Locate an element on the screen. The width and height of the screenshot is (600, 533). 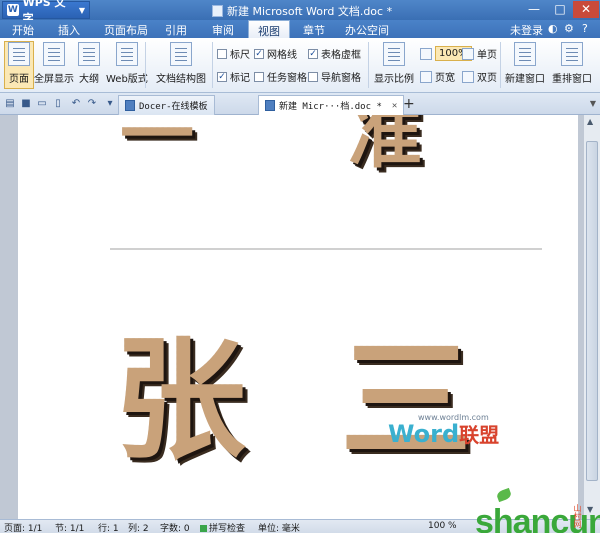
window-title: 新建 Microsoft Word 文档.doc * is located at coordinates (302, 11).